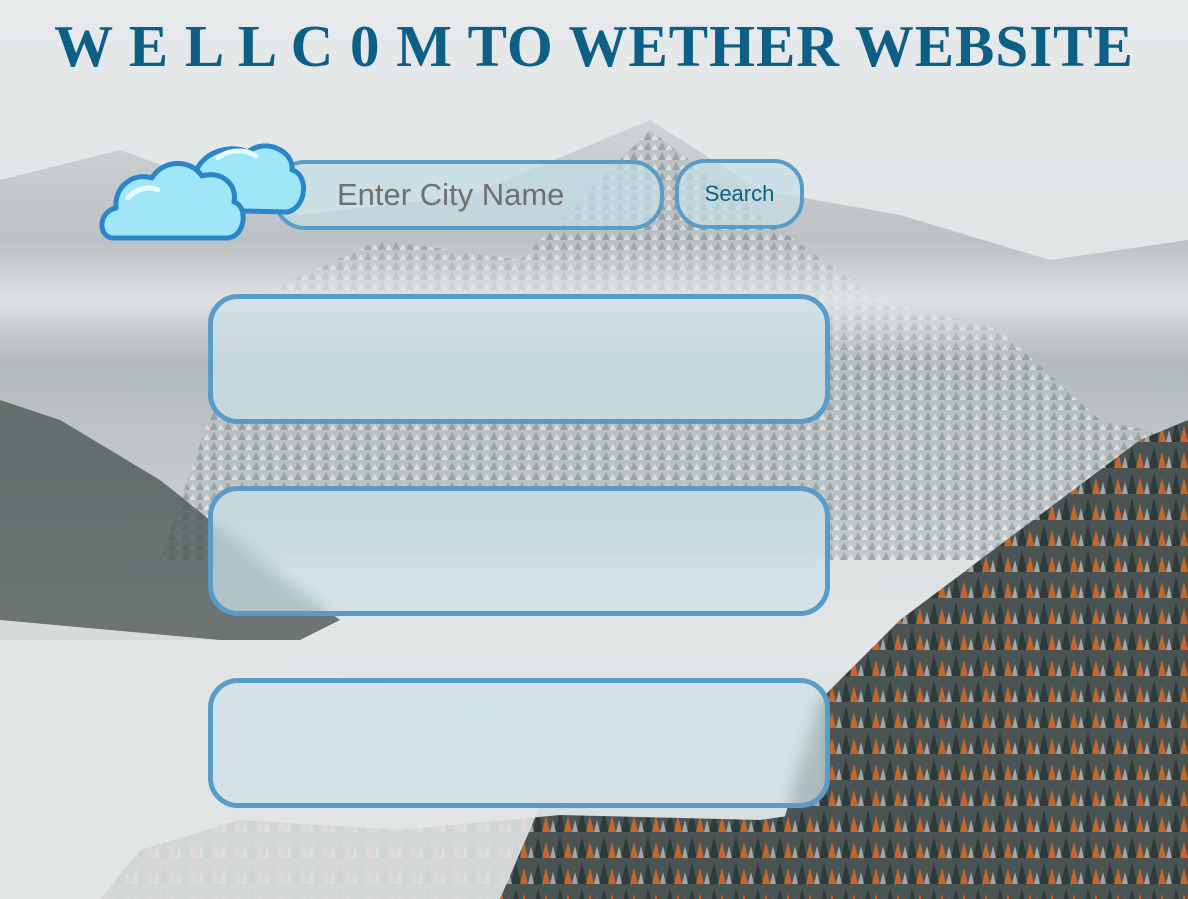 This screenshot has height=899, width=1188. Describe the element at coordinates (594, 46) in the screenshot. I see `page-title: W E L L C 0 M TO WETHER WEBSITE` at that location.